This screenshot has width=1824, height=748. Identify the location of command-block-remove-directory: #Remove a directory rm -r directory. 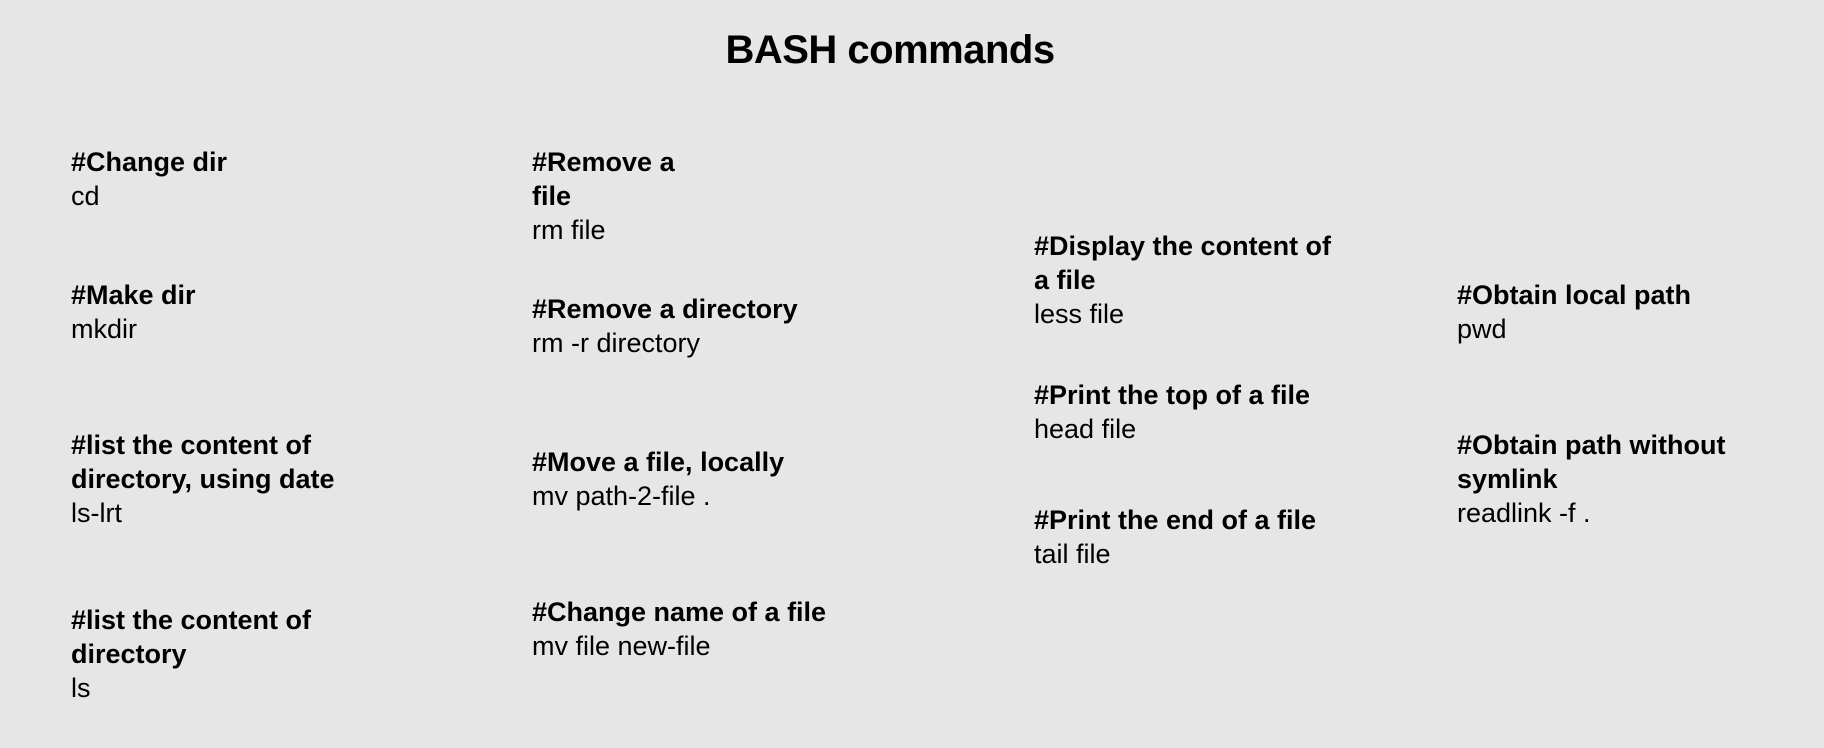
(665, 326).